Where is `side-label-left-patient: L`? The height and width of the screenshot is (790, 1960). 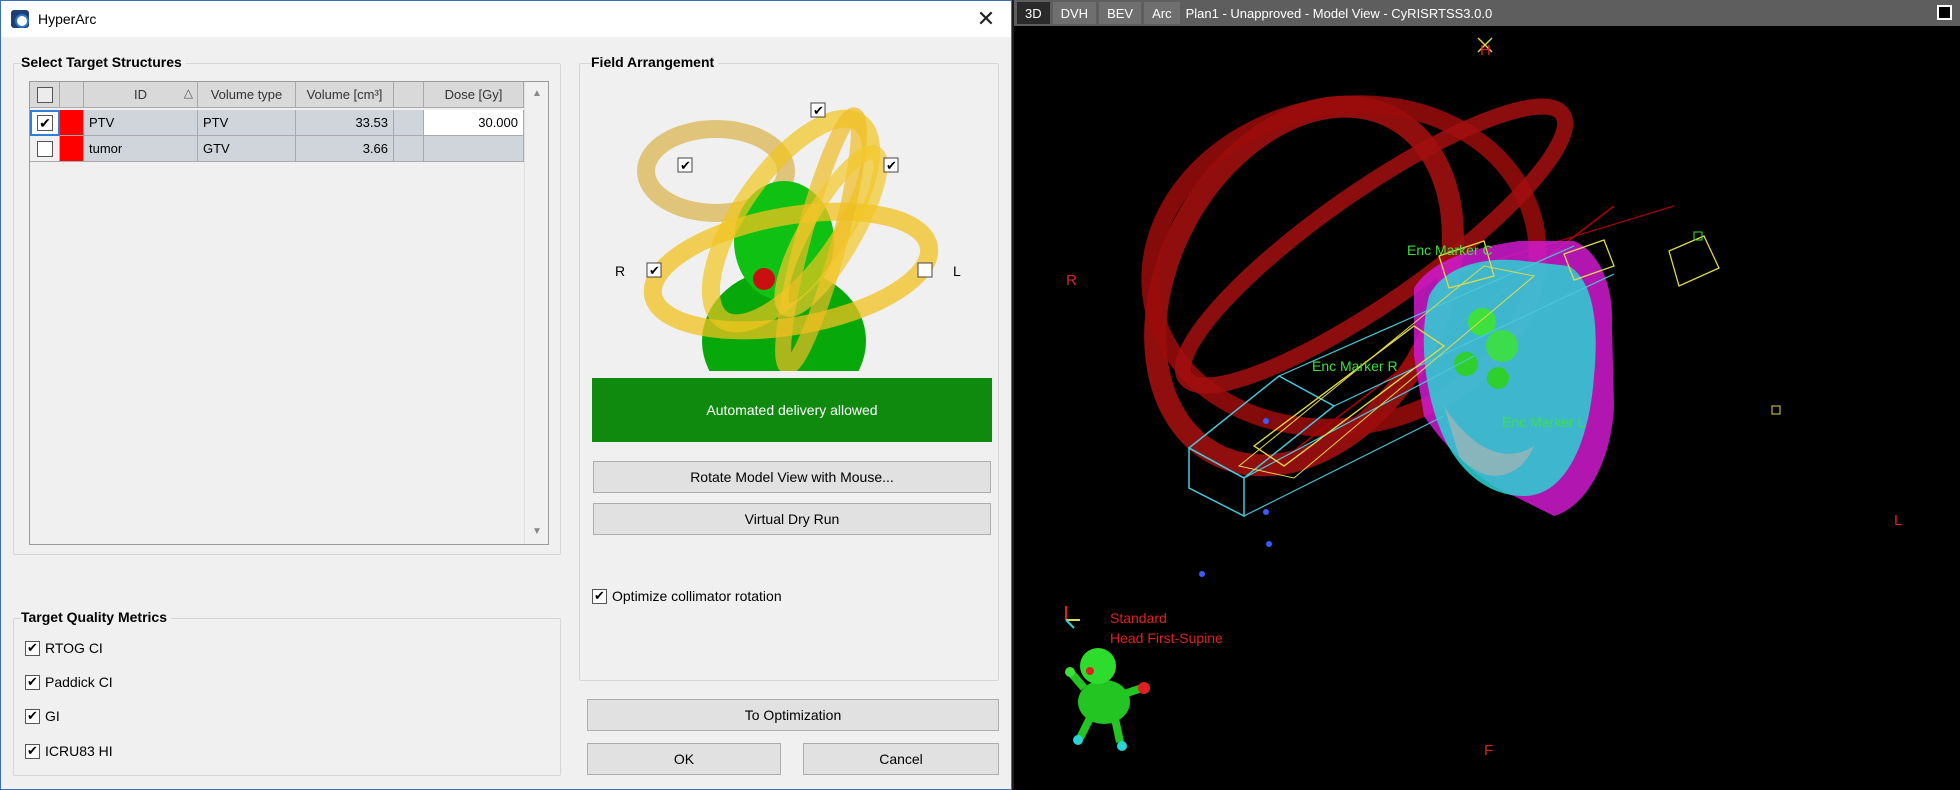 side-label-left-patient: L is located at coordinates (957, 271).